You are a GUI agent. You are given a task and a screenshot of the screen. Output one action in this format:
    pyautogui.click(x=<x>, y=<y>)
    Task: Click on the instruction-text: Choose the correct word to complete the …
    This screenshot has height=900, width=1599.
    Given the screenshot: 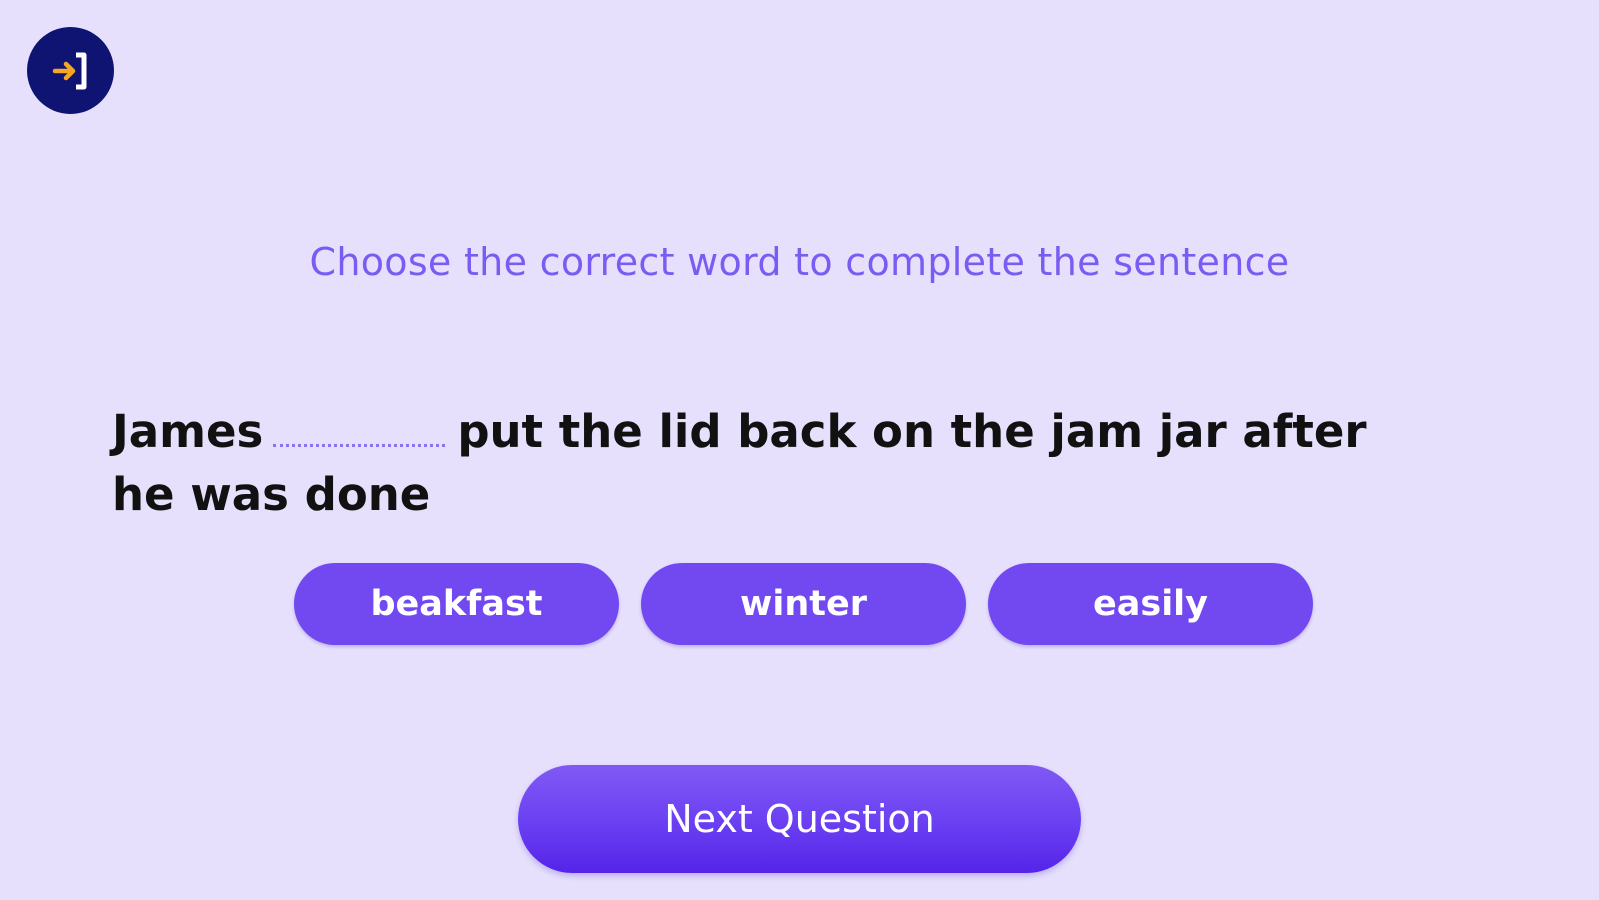 What is the action you would take?
    pyautogui.click(x=799, y=262)
    